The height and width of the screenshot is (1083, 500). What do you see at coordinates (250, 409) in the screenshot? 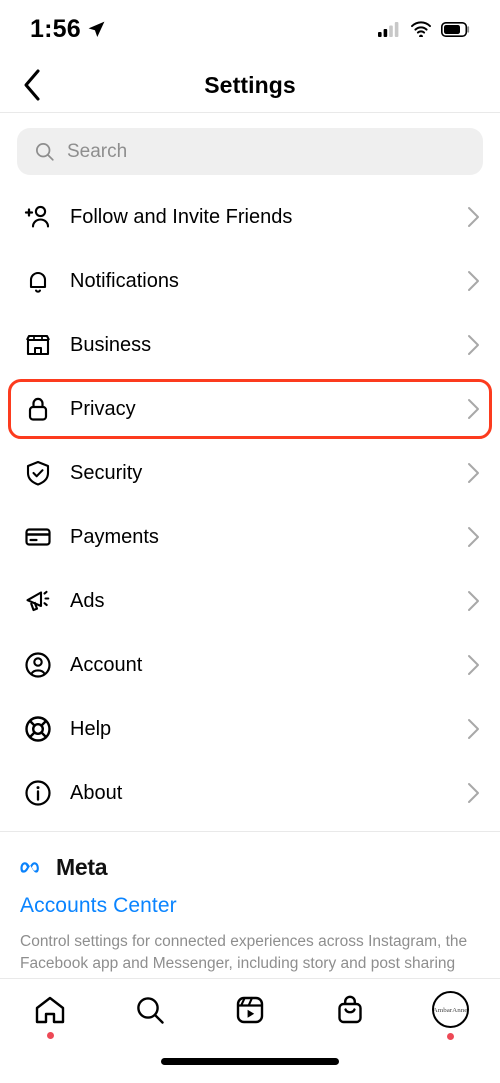
I see `settings-row-privacy: Privacy` at bounding box center [250, 409].